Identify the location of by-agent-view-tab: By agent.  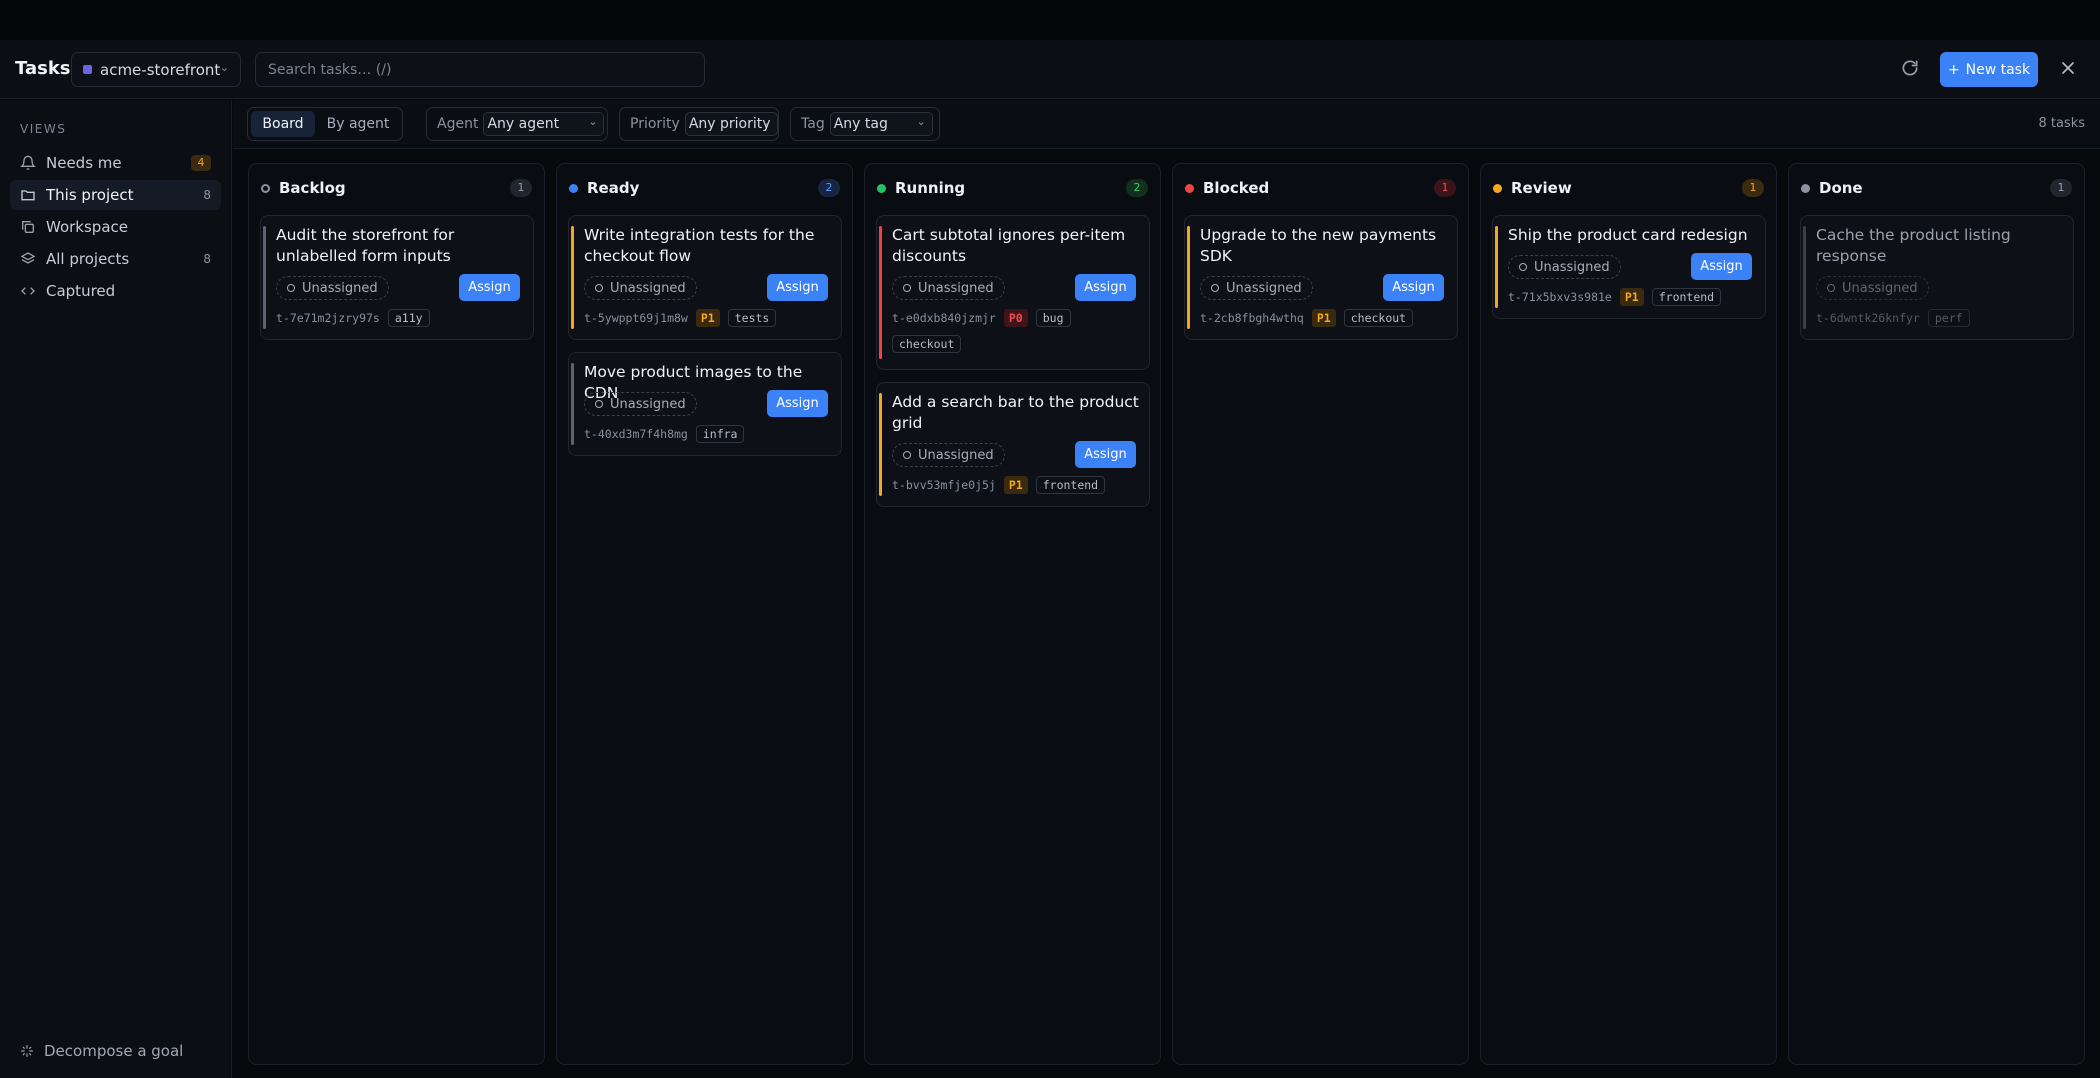
(358, 124).